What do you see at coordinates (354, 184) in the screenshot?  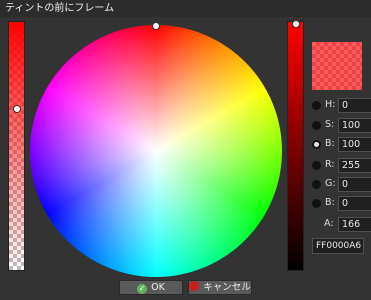 I see `green-field: 0` at bounding box center [354, 184].